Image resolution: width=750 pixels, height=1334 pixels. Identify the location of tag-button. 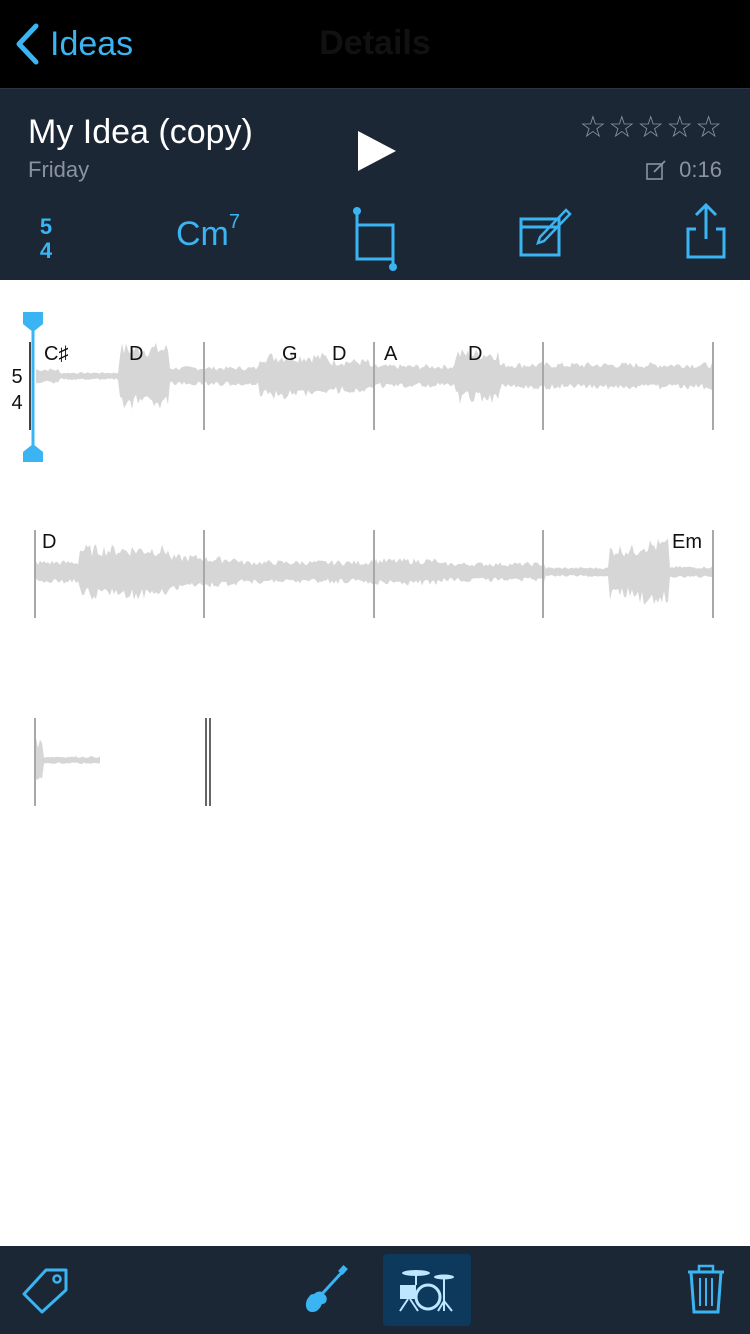
(46, 1290).